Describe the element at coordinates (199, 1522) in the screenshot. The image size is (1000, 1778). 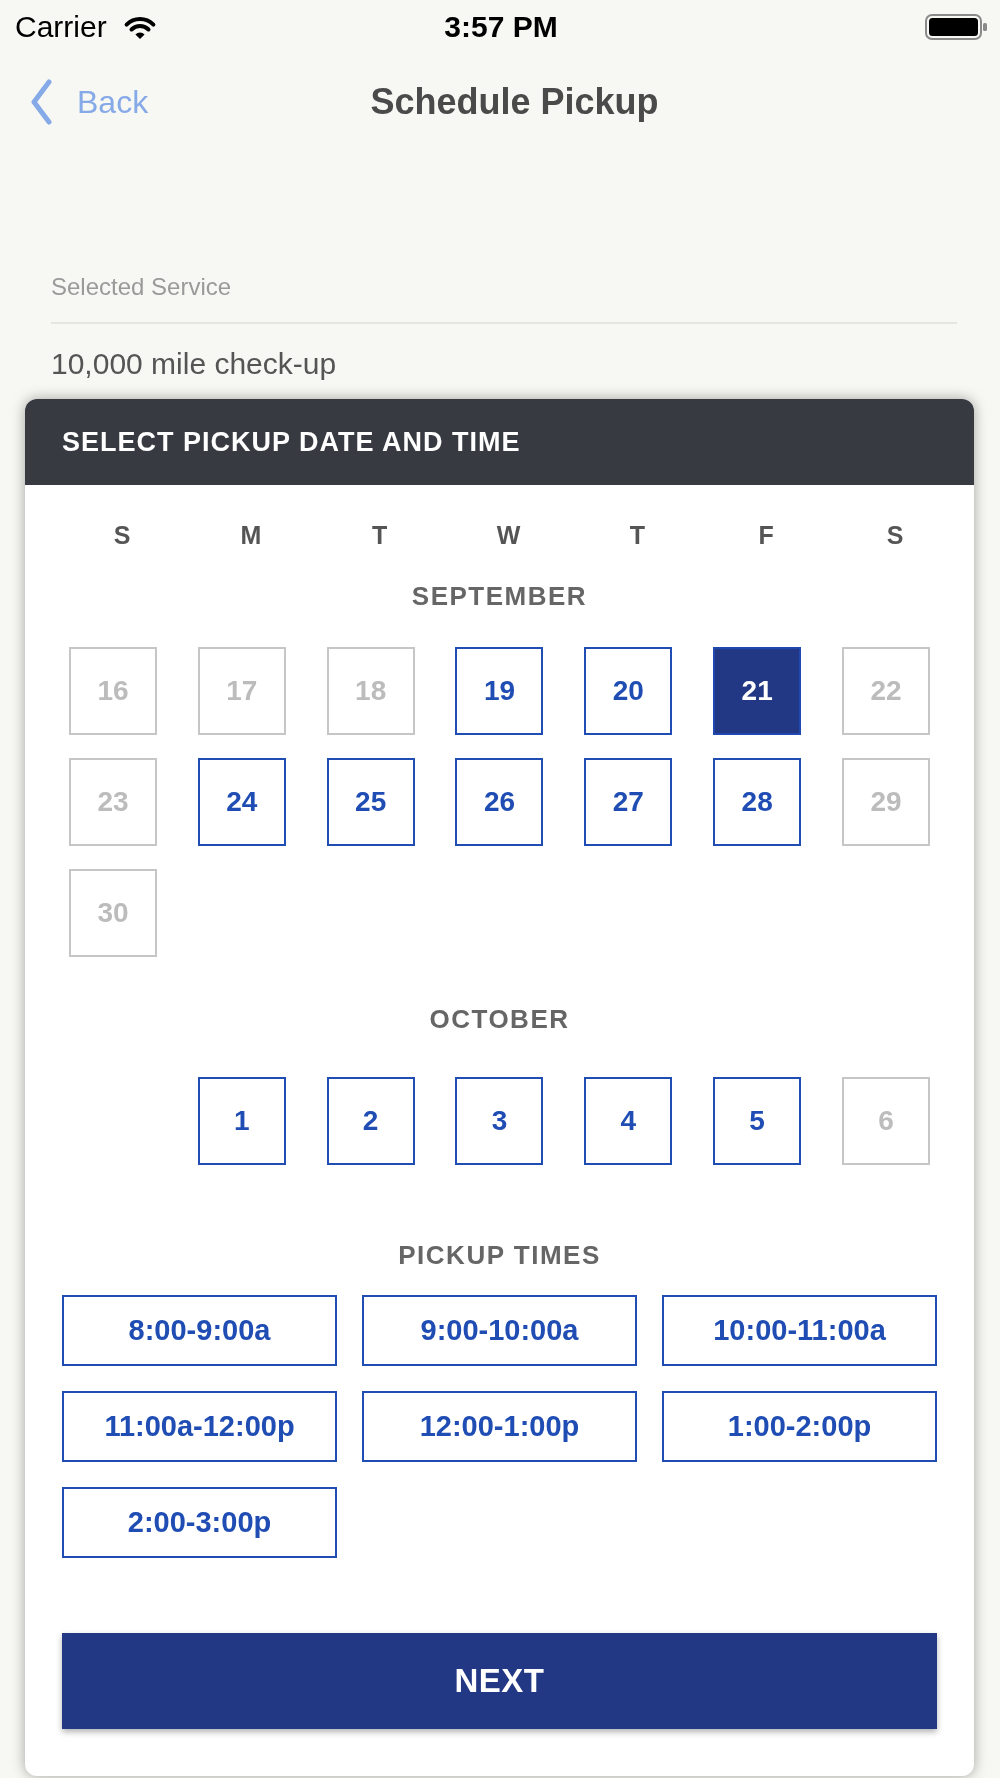
I see `time-slot-button: 2:00-3:00p` at that location.